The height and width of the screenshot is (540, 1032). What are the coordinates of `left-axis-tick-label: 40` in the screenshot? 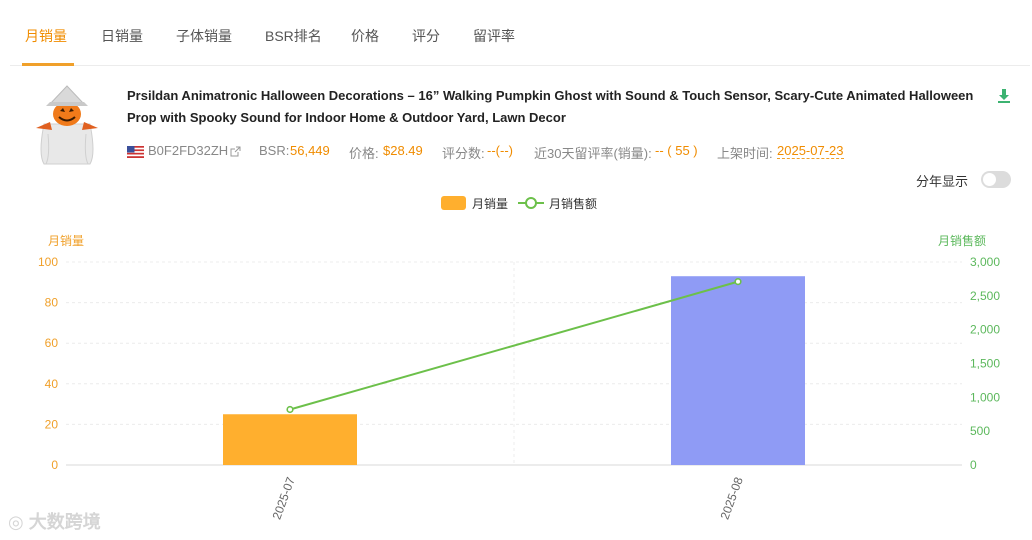 It's located at (52, 384).